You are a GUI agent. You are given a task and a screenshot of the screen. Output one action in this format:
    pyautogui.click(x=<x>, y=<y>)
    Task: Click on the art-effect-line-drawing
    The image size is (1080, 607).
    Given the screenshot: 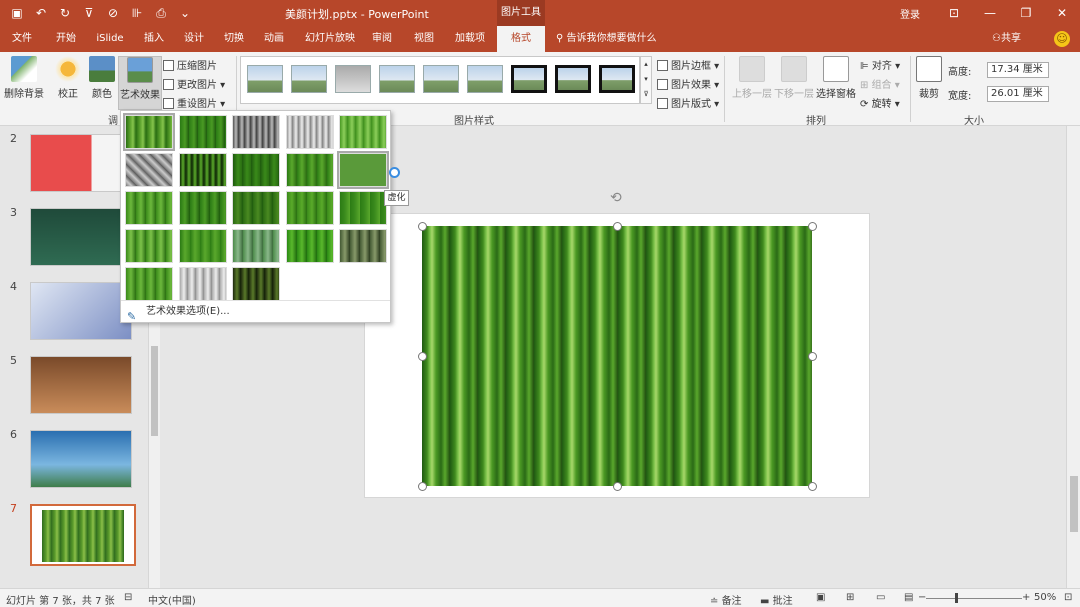 What is the action you would take?
    pyautogui.click(x=363, y=132)
    